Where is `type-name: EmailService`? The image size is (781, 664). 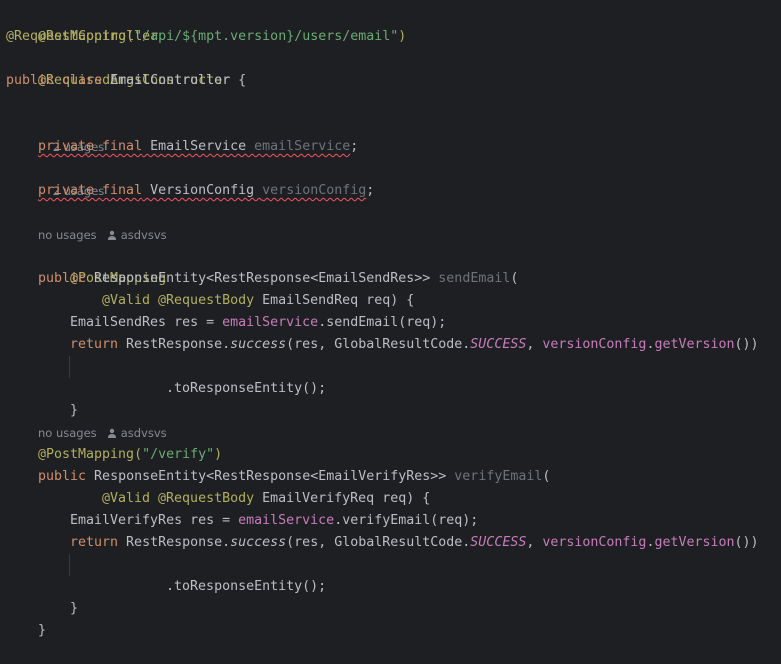
type-name: EmailService is located at coordinates (198, 146).